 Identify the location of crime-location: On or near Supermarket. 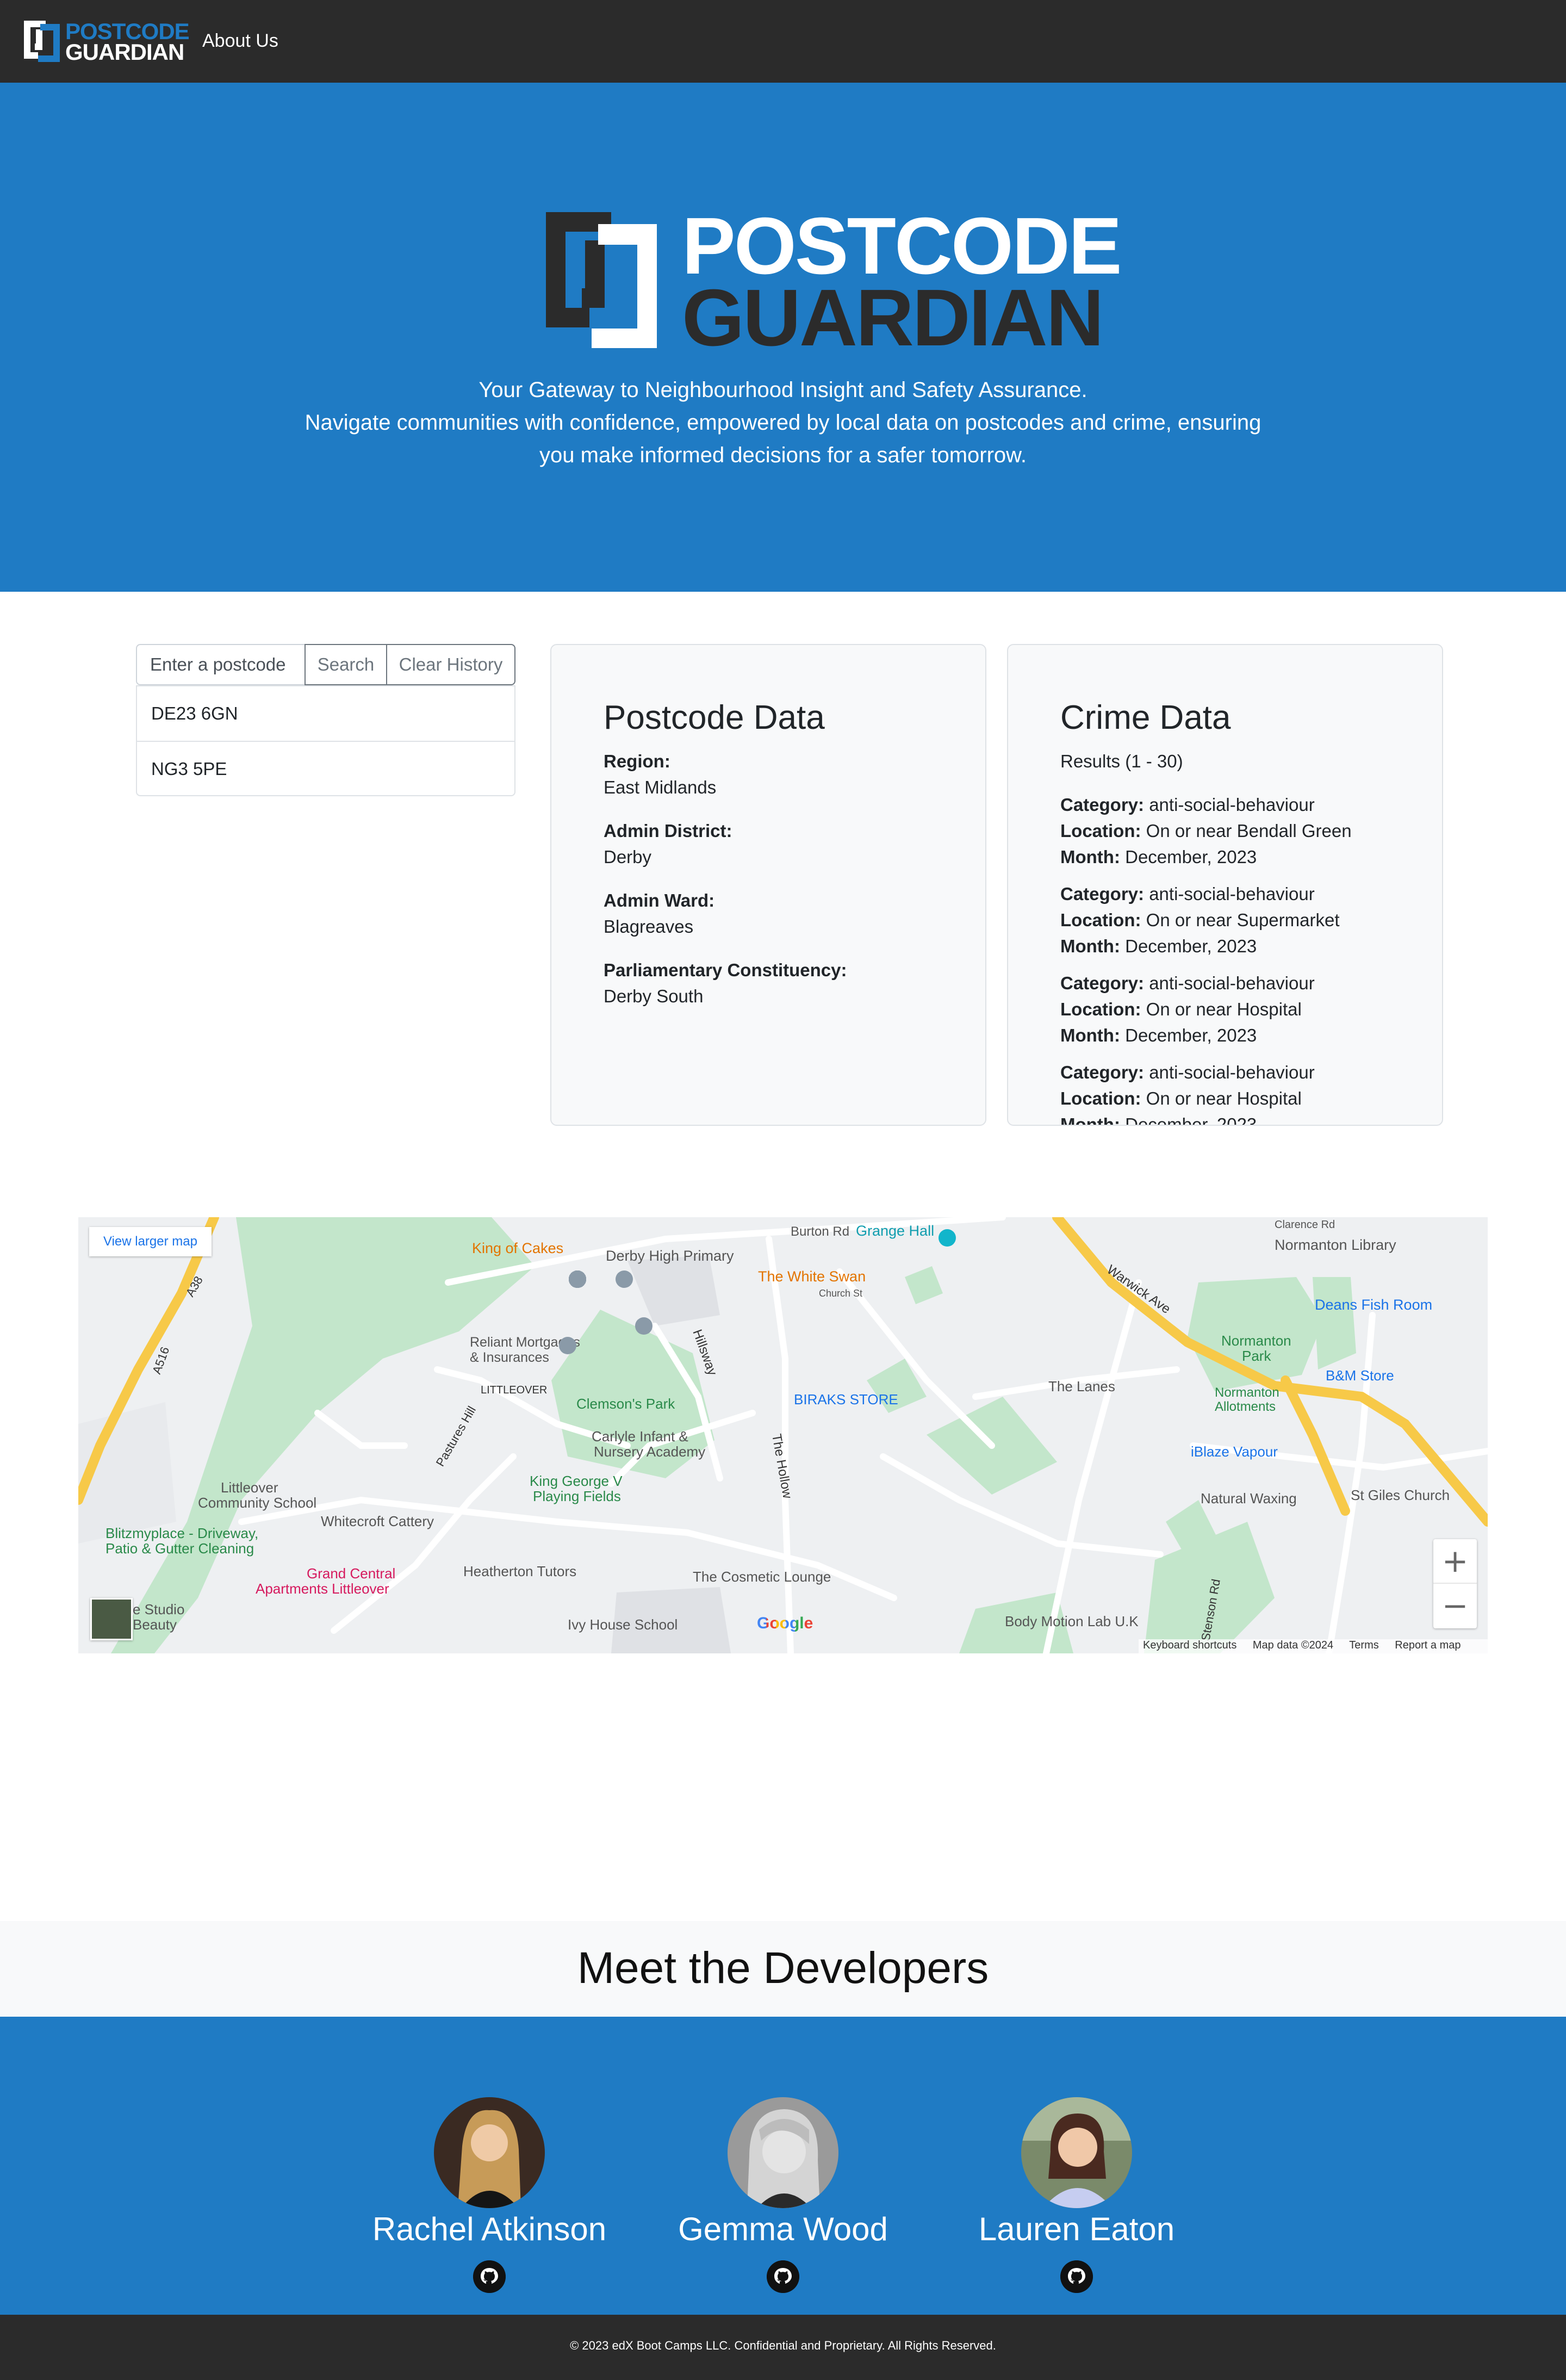
(1243, 920).